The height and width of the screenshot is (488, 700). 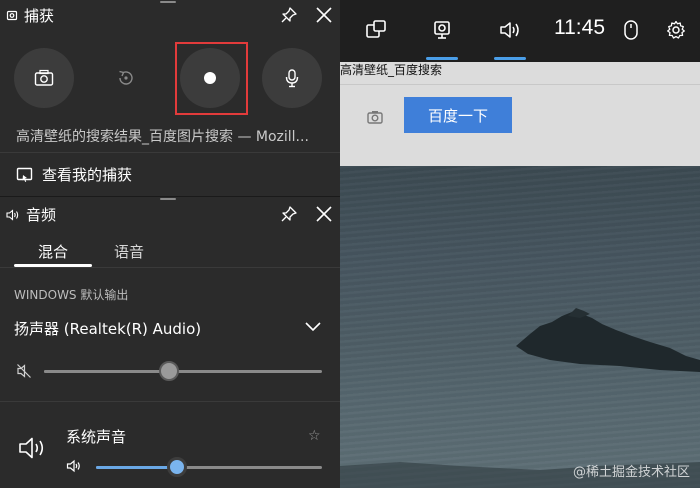 I want to click on app-volume-slider, so click(x=209, y=467).